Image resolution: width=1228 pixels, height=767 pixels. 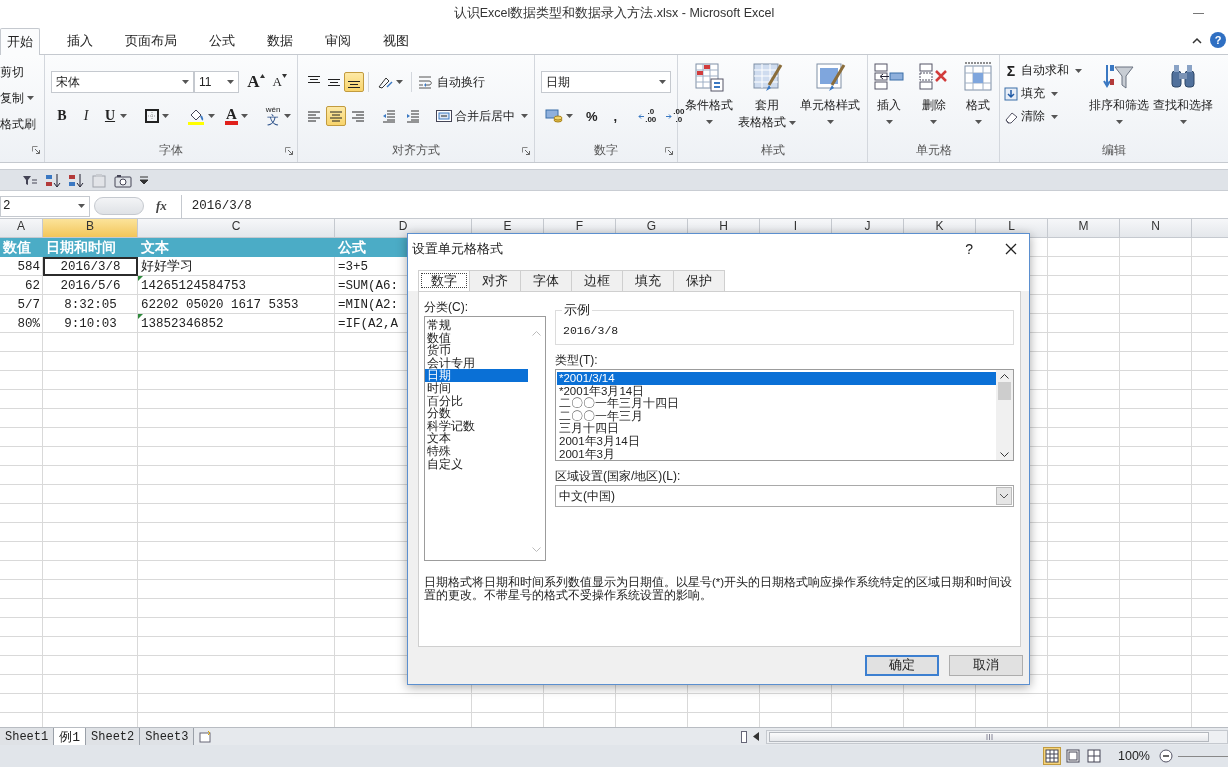 What do you see at coordinates (744, 736) in the screenshot?
I see `split-handle-icon` at bounding box center [744, 736].